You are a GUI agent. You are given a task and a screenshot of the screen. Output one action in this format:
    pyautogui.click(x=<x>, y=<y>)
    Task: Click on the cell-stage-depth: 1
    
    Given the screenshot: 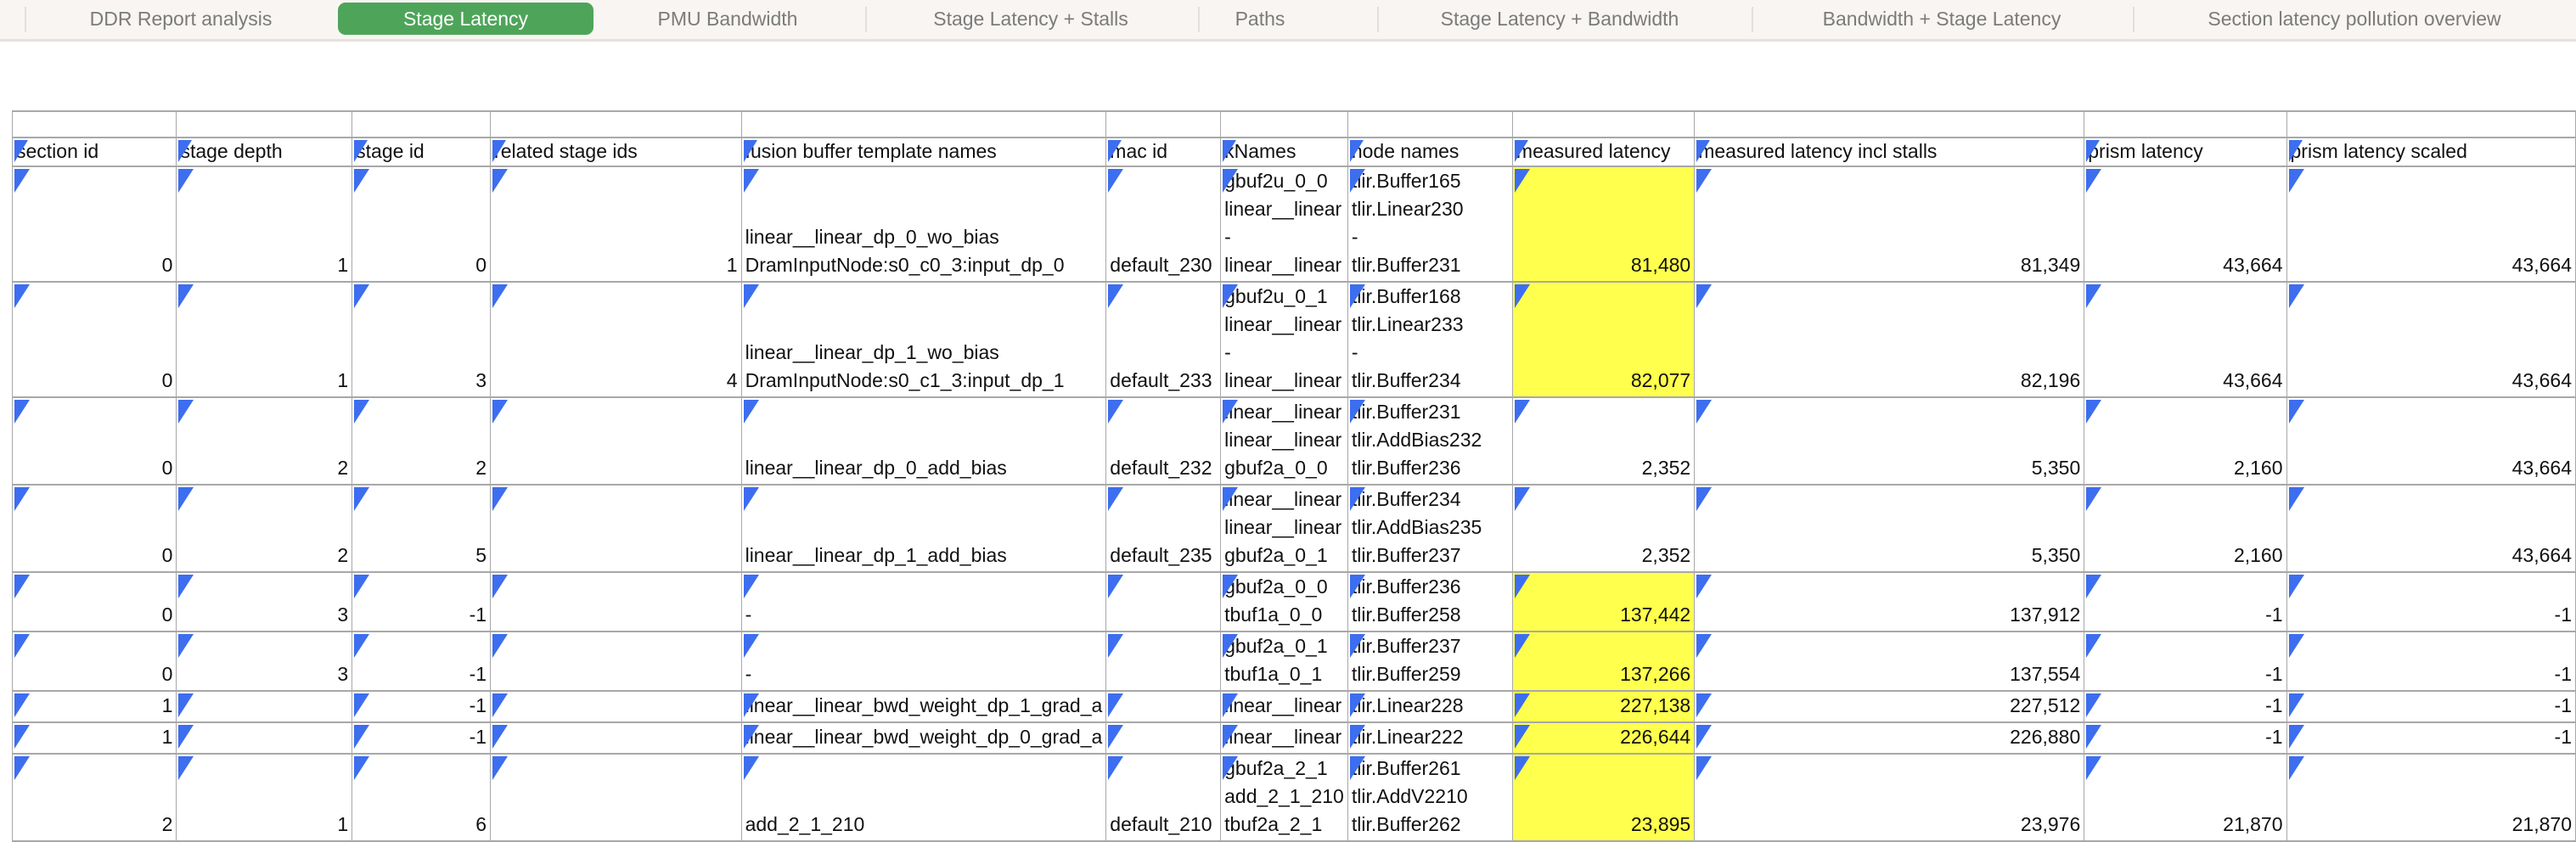 What is the action you would take?
    pyautogui.click(x=264, y=224)
    